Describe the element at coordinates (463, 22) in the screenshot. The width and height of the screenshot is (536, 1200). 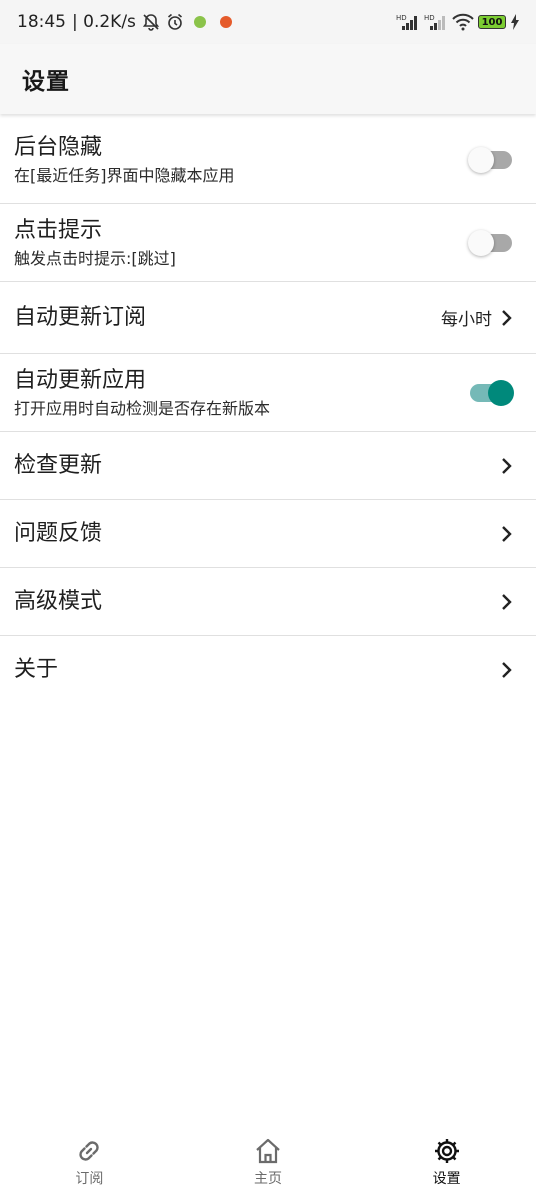
I see `wifi-icon` at that location.